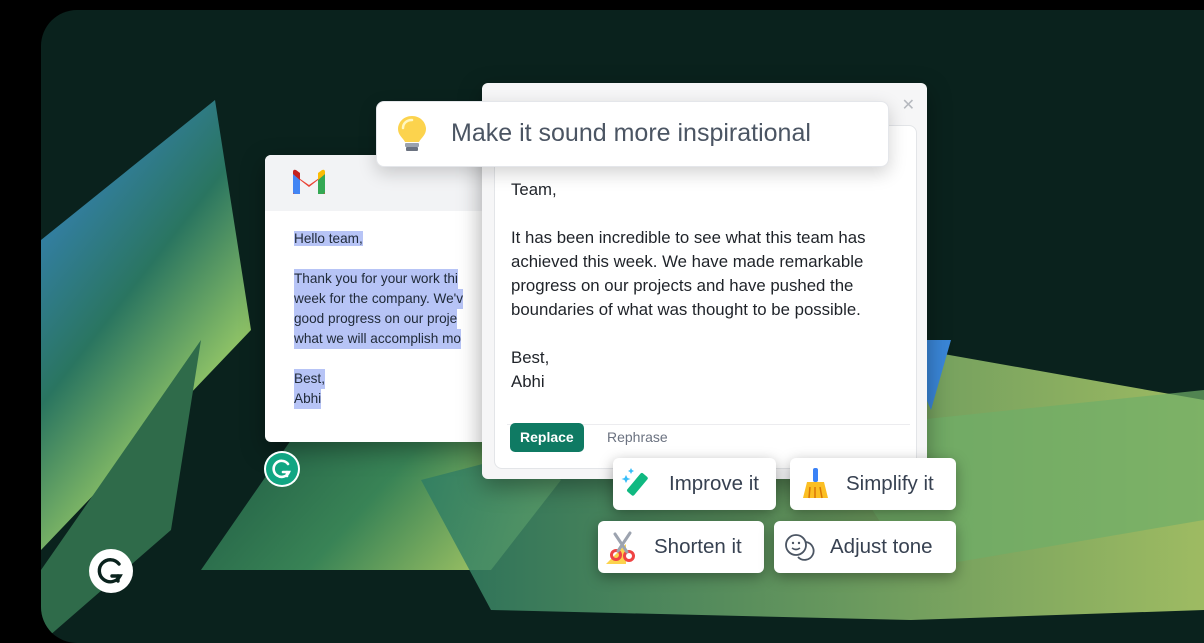 Image resolution: width=1204 pixels, height=643 pixels. Describe the element at coordinates (376, 279) in the screenshot. I see `selected-text: Thank you for your work thi` at that location.